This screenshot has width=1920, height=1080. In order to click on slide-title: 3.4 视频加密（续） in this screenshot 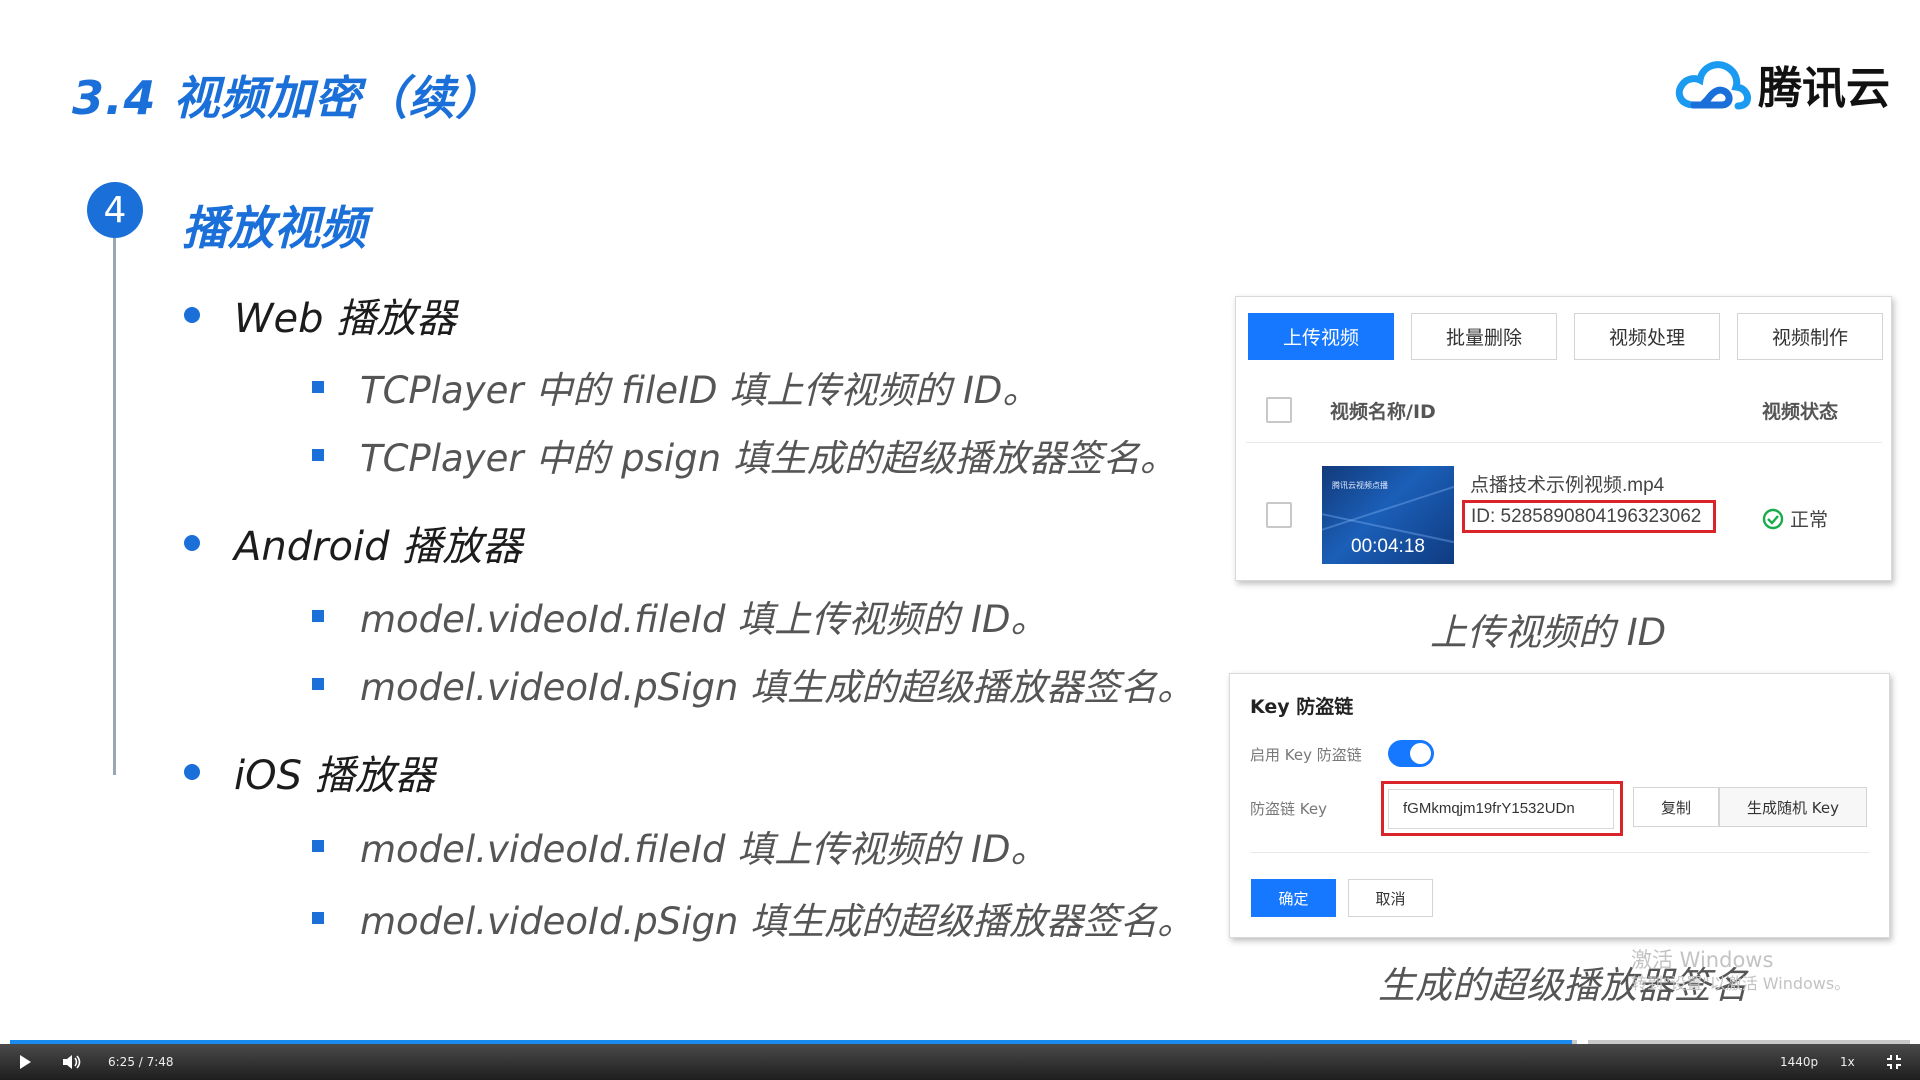, I will do `click(287, 98)`.